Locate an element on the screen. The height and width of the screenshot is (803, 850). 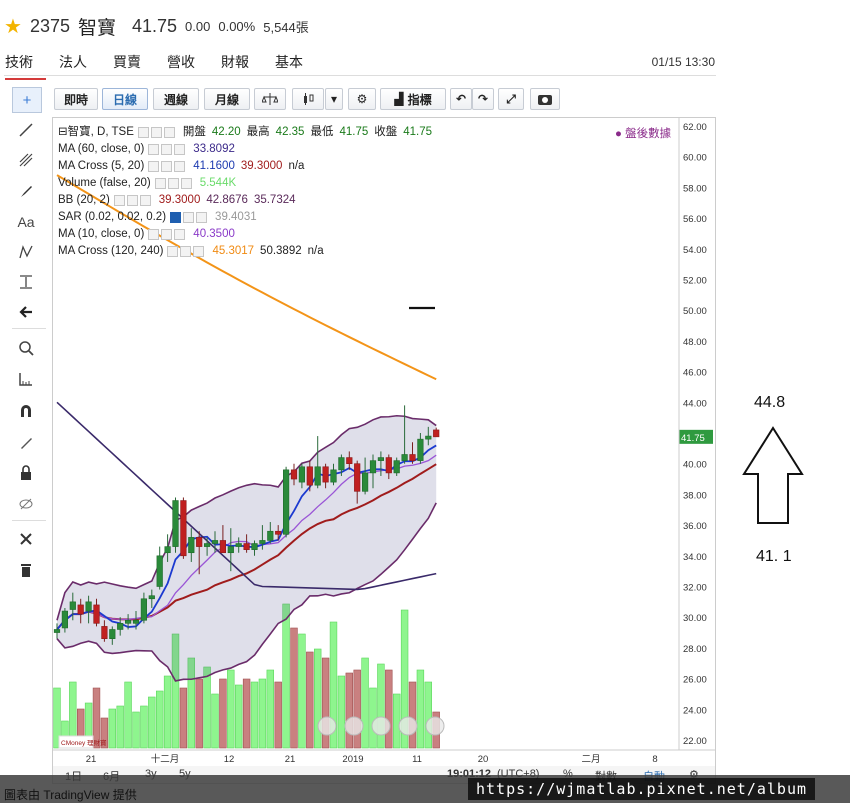
hide-icon is located at coordinates (26, 504).